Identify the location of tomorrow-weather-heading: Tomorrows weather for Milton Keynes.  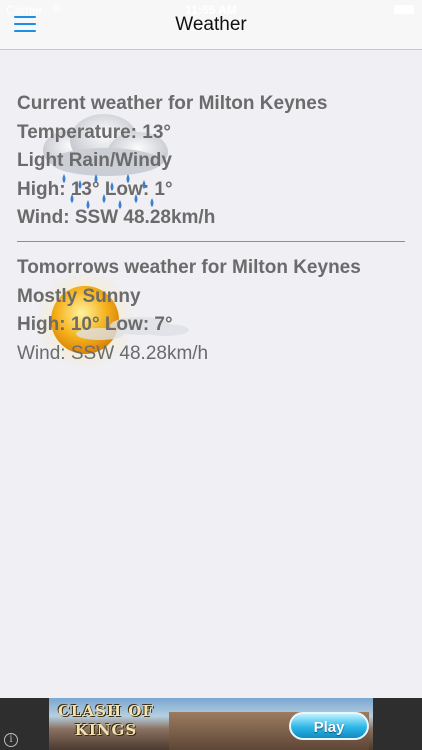
(189, 267).